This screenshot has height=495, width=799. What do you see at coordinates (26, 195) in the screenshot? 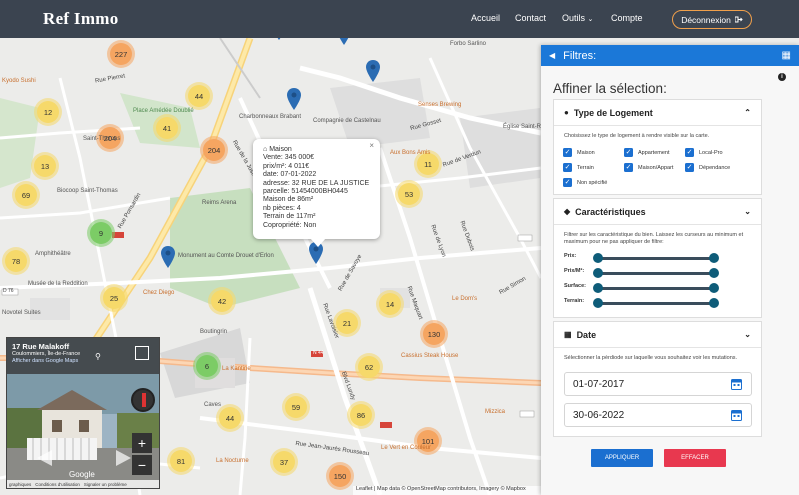
I see `marker-cluster: 69` at bounding box center [26, 195].